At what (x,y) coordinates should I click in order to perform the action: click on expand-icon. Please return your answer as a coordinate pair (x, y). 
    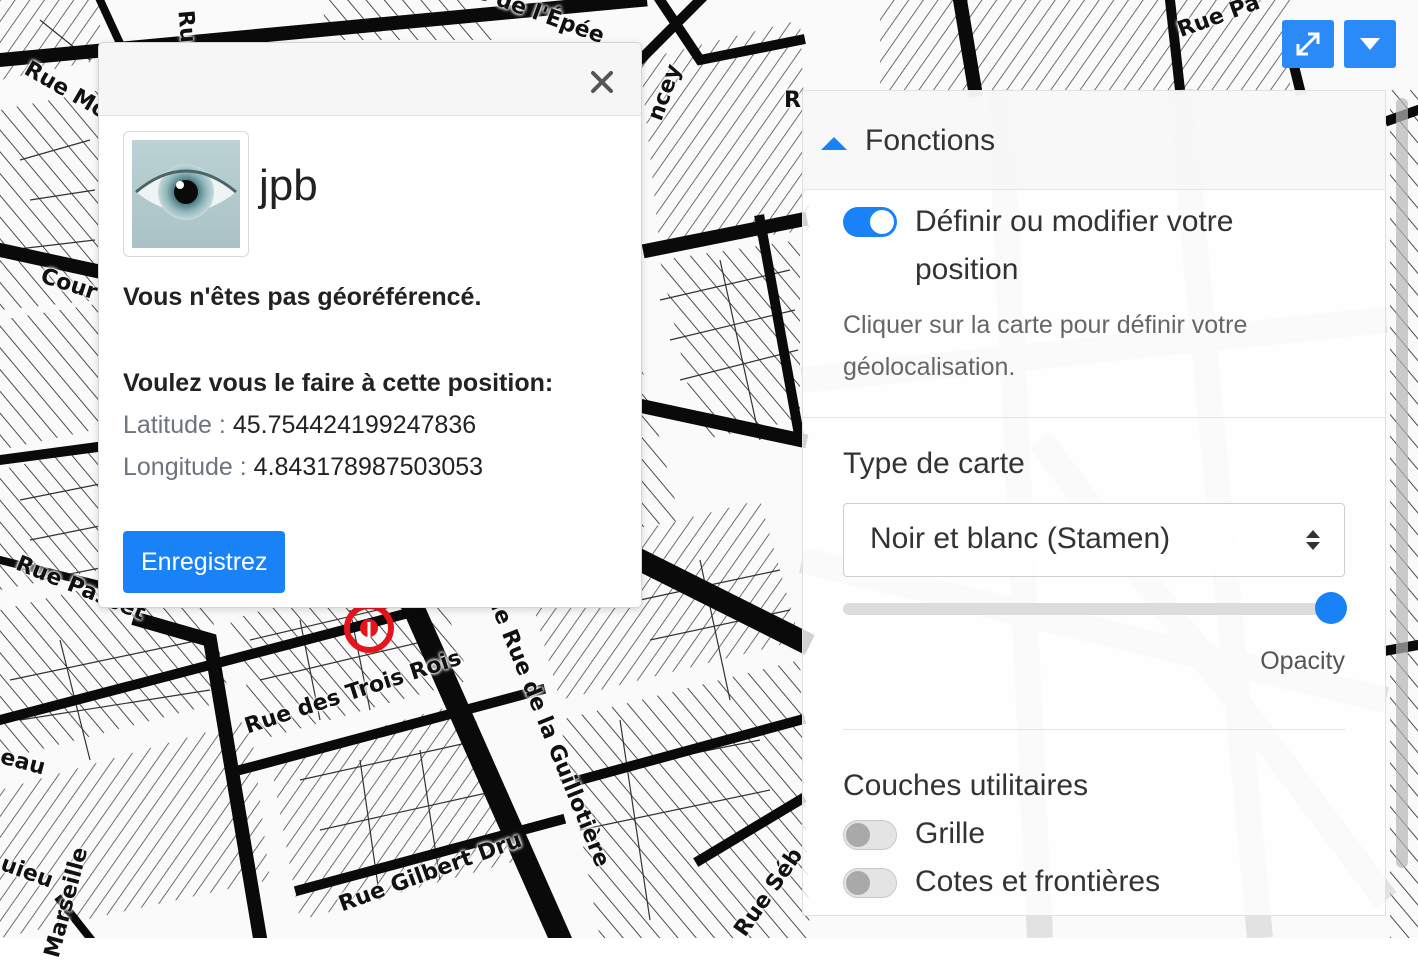
    Looking at the image, I should click on (1308, 44).